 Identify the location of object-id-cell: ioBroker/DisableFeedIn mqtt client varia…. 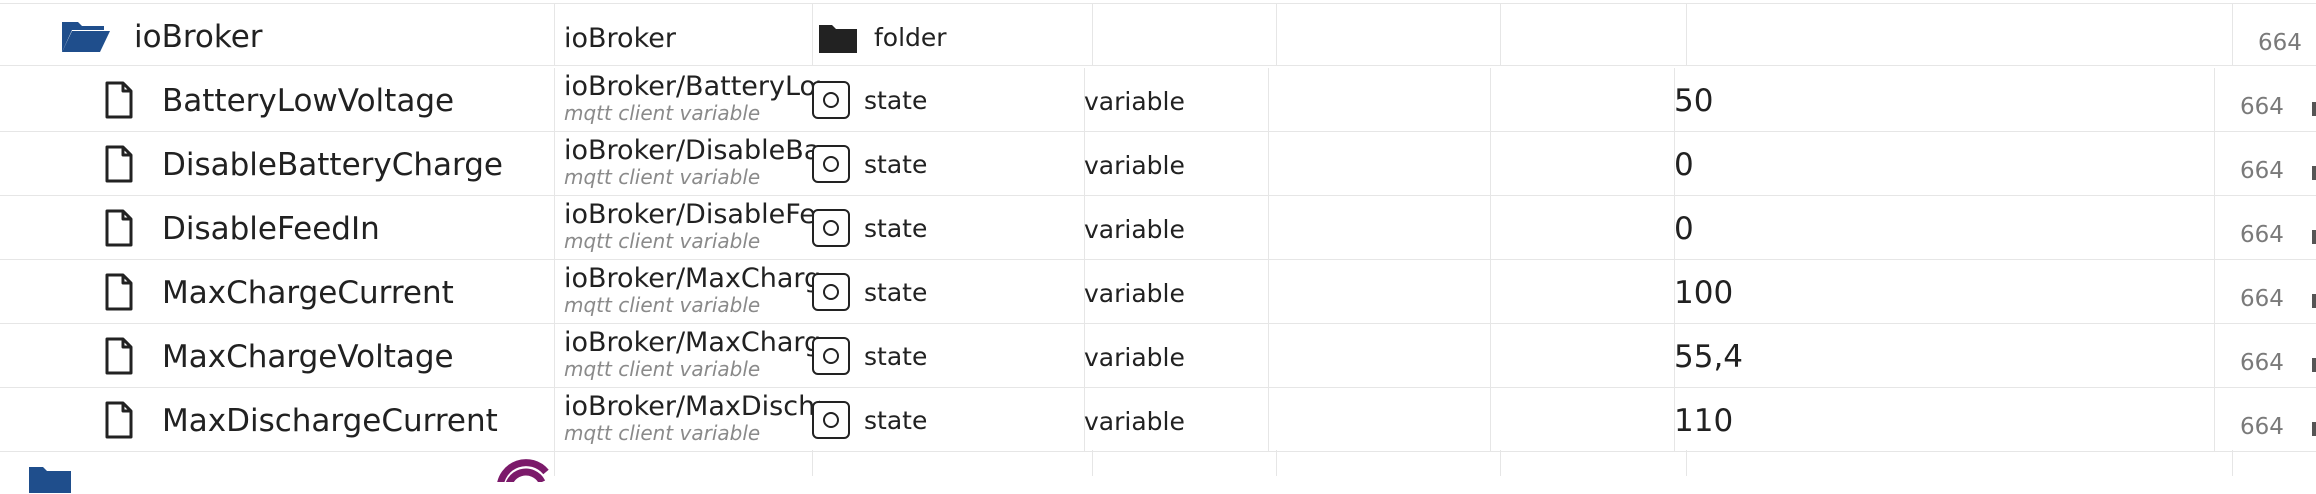
(692, 226).